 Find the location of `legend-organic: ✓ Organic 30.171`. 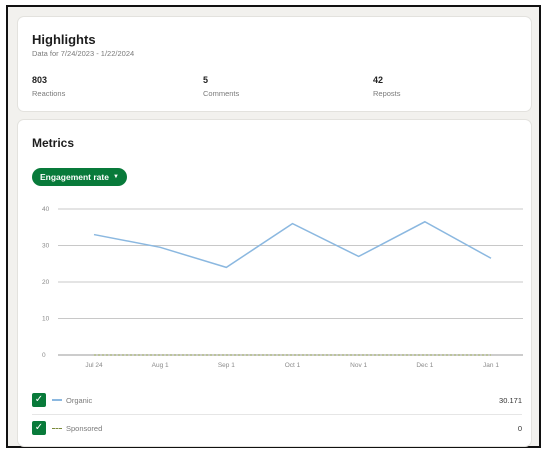

legend-organic: ✓ Organic 30.171 is located at coordinates (277, 400).